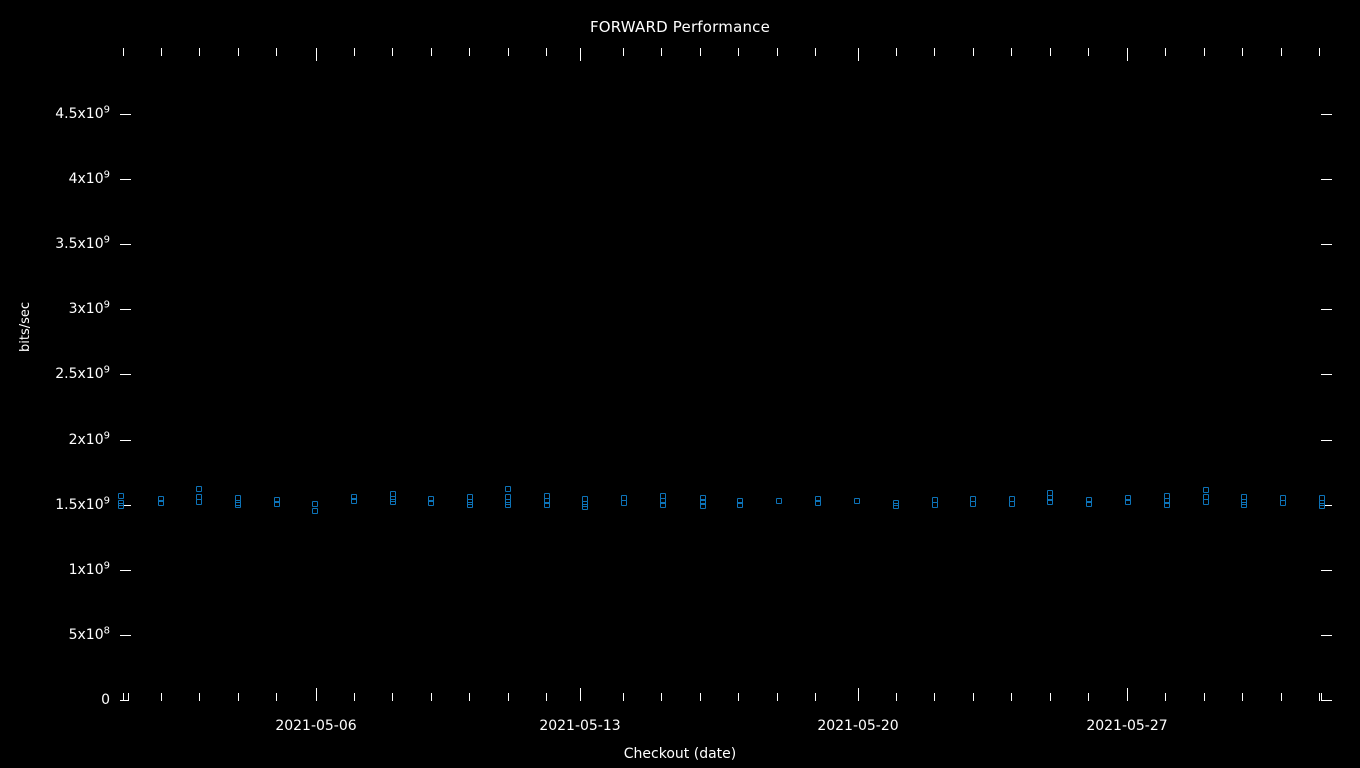 This screenshot has width=1360, height=768. What do you see at coordinates (82, 243) in the screenshot?
I see `y-axis-tick-label: 3.5x109` at bounding box center [82, 243].